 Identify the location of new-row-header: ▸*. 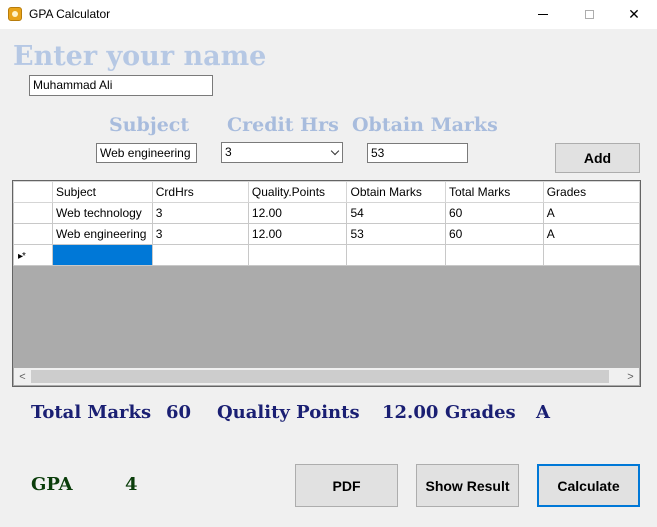
(33, 255).